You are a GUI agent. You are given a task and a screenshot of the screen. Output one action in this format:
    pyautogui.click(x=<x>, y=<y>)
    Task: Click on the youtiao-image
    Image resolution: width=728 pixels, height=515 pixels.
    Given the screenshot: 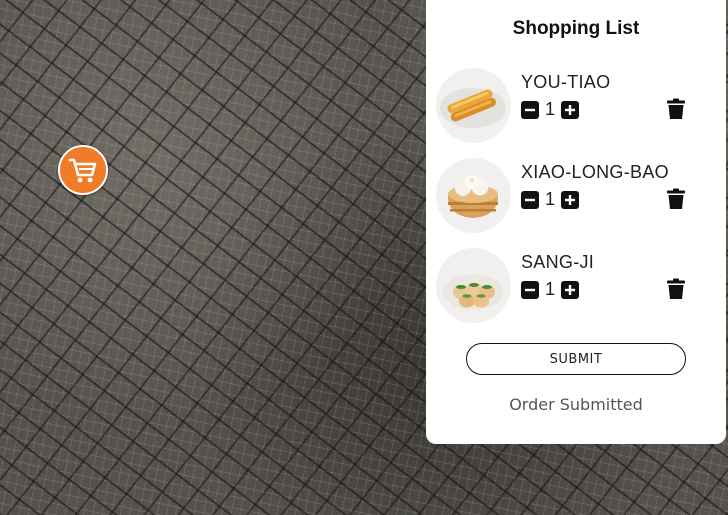 What is the action you would take?
    pyautogui.click(x=473, y=105)
    